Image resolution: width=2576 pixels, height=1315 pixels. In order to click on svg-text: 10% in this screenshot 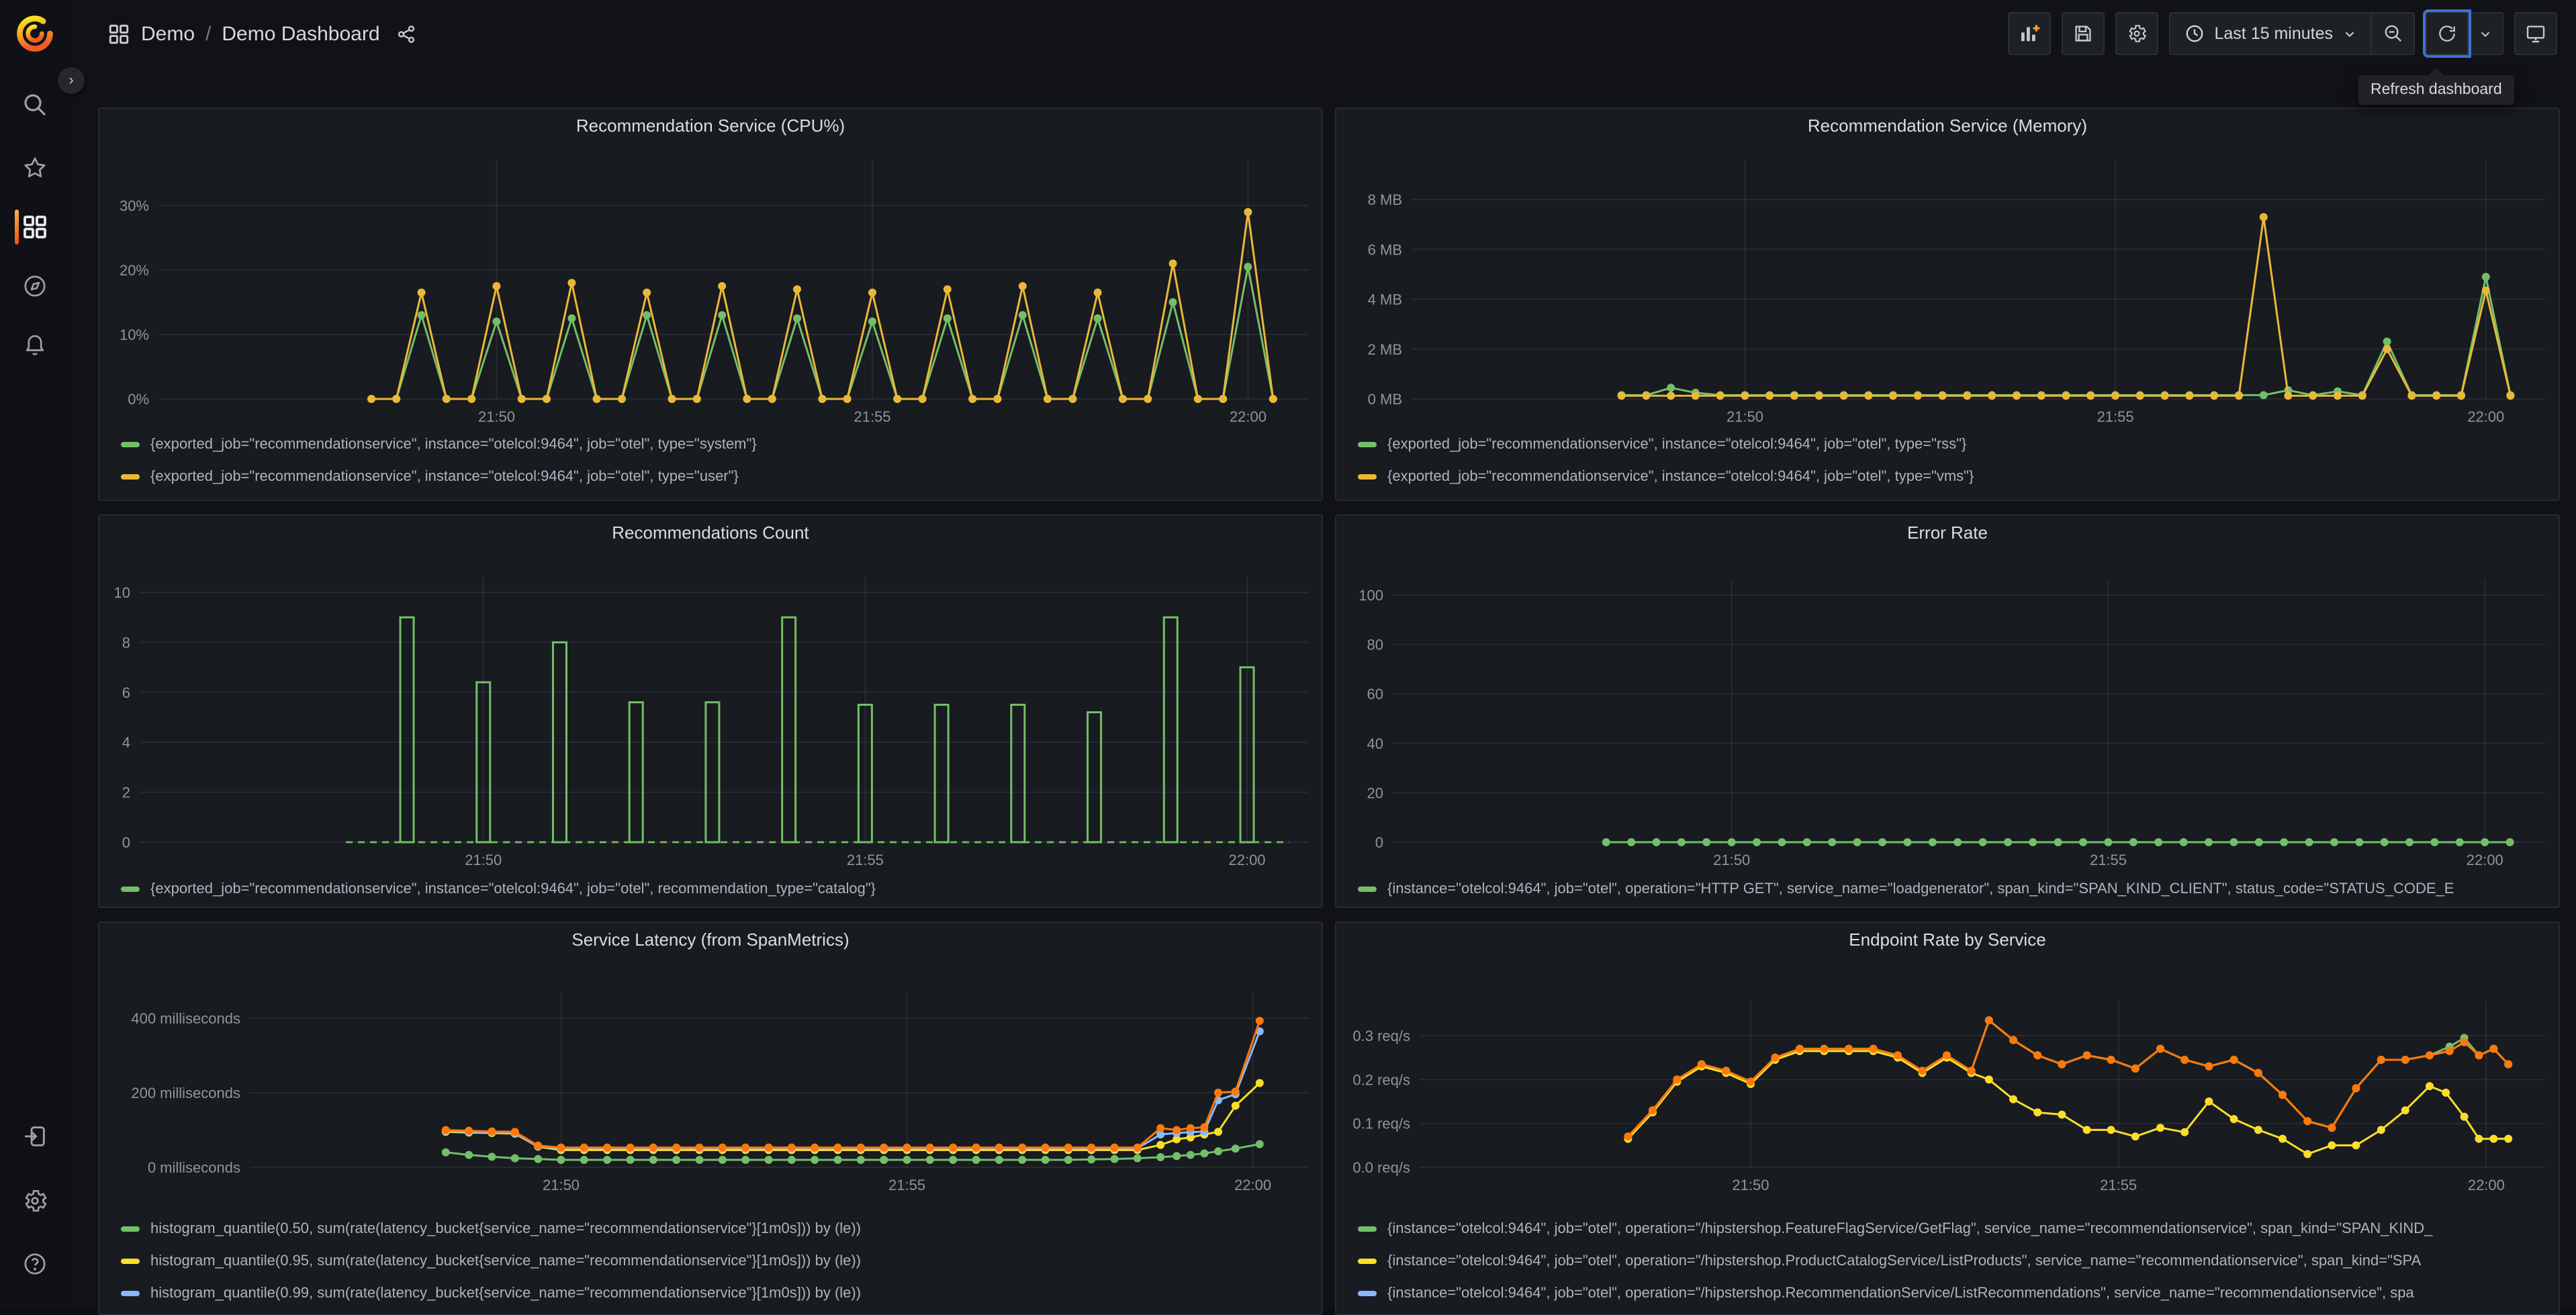, I will do `click(134, 334)`.